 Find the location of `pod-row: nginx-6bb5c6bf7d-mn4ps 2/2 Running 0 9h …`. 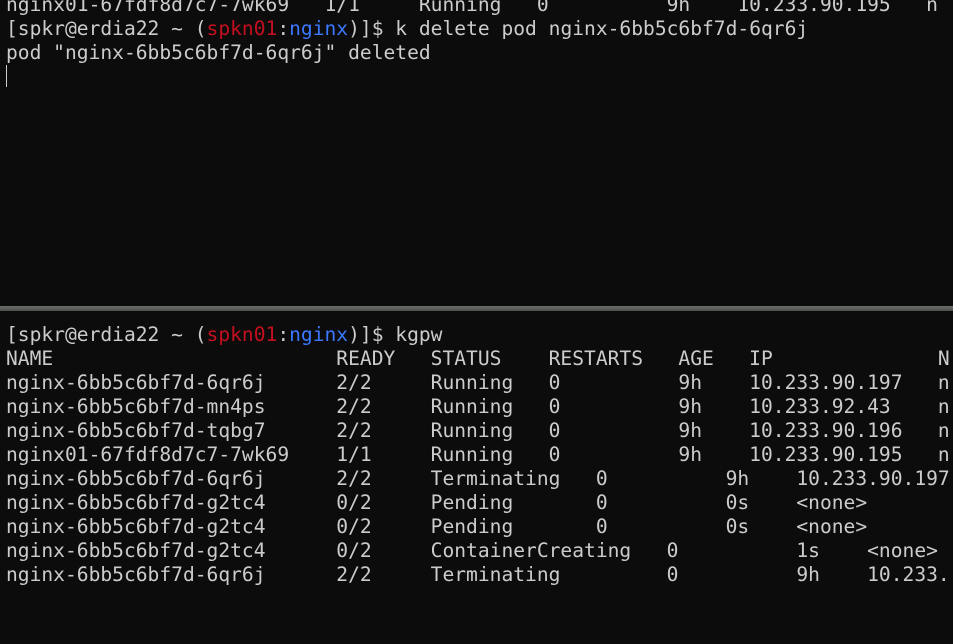

pod-row: nginx-6bb5c6bf7d-mn4ps 2/2 Running 0 9h … is located at coordinates (478, 406).